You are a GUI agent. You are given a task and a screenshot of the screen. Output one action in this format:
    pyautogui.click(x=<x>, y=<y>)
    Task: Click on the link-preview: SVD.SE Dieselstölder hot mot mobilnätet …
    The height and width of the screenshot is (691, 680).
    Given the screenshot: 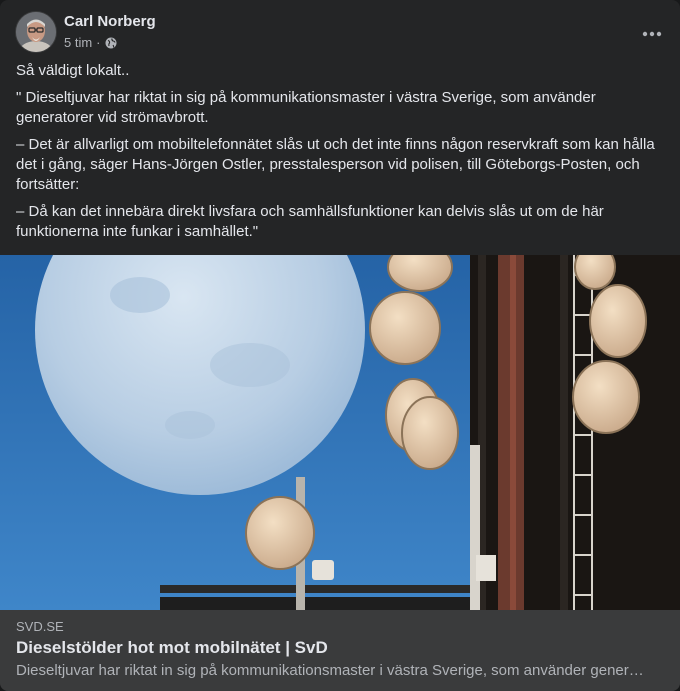 What is the action you would take?
    pyautogui.click(x=340, y=650)
    